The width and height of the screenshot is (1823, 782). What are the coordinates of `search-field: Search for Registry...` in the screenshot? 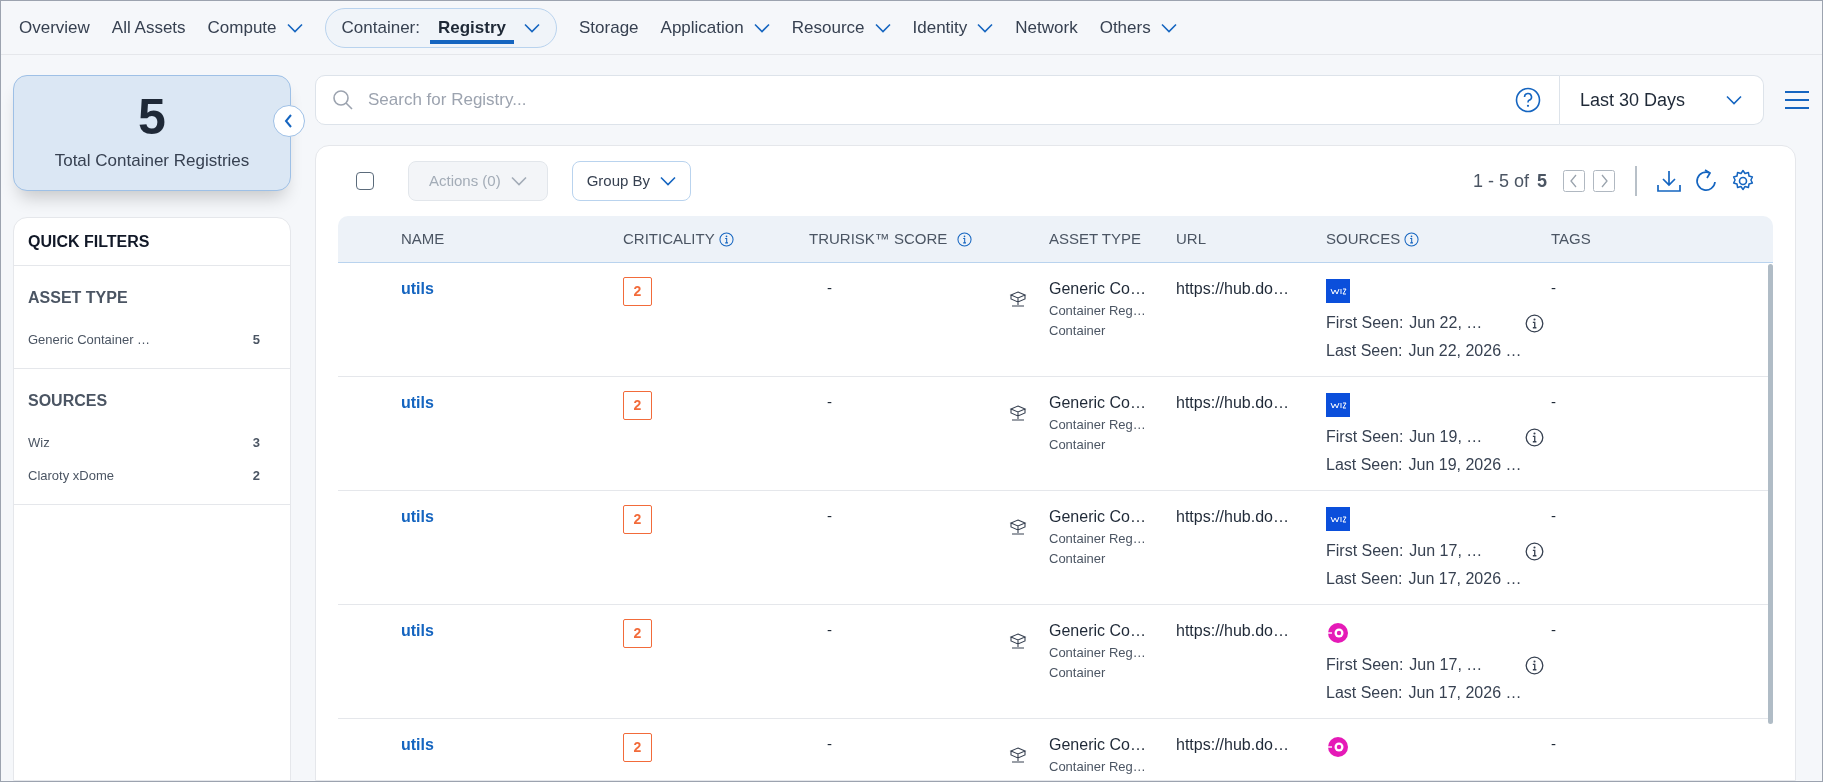 It's located at (937, 100).